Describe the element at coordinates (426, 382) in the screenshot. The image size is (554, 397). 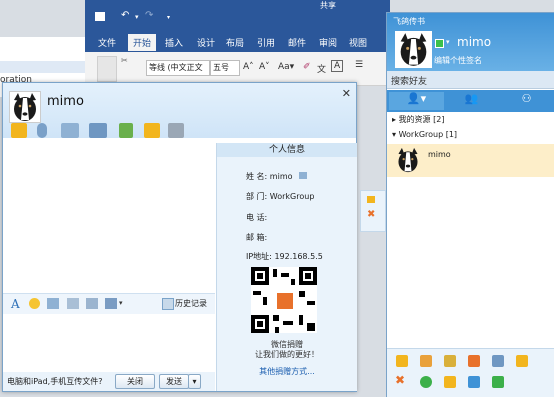
I see `refresh-icon` at that location.